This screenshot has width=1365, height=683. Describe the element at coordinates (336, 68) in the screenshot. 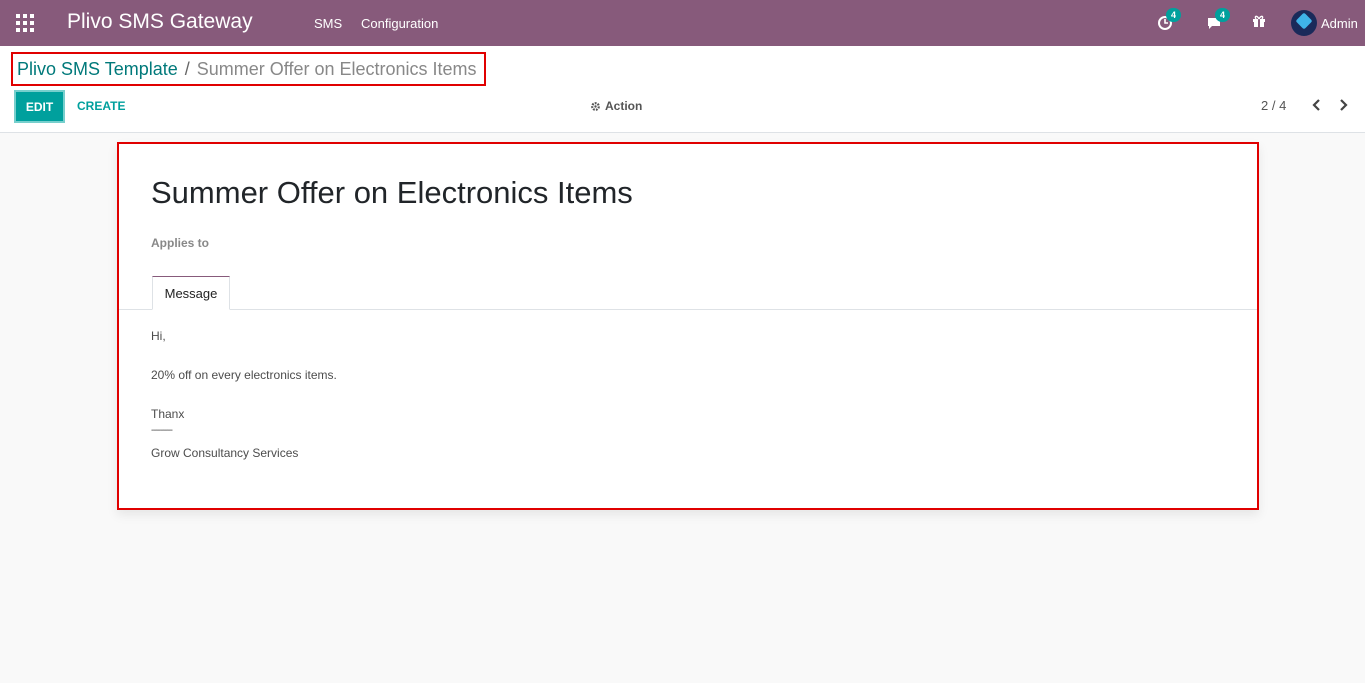

I see `breadcrumb-current: Summer Offer on Electronics Items` at that location.